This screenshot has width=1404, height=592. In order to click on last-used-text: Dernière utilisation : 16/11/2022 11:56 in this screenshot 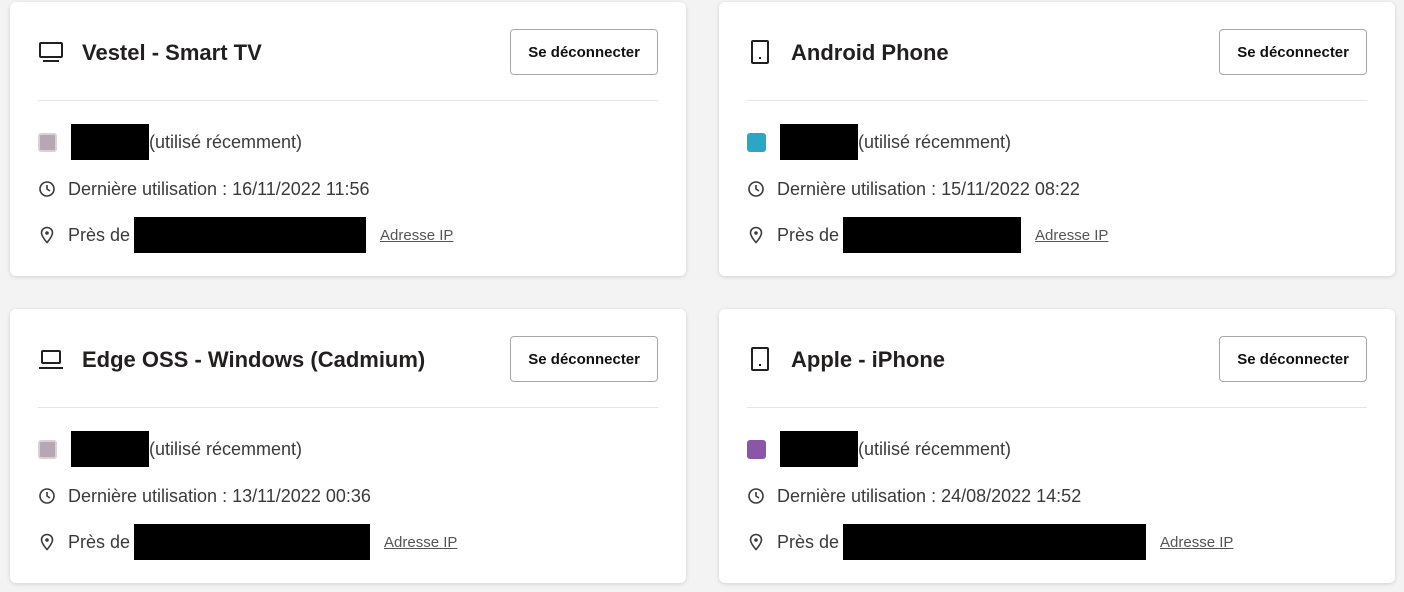, I will do `click(219, 188)`.